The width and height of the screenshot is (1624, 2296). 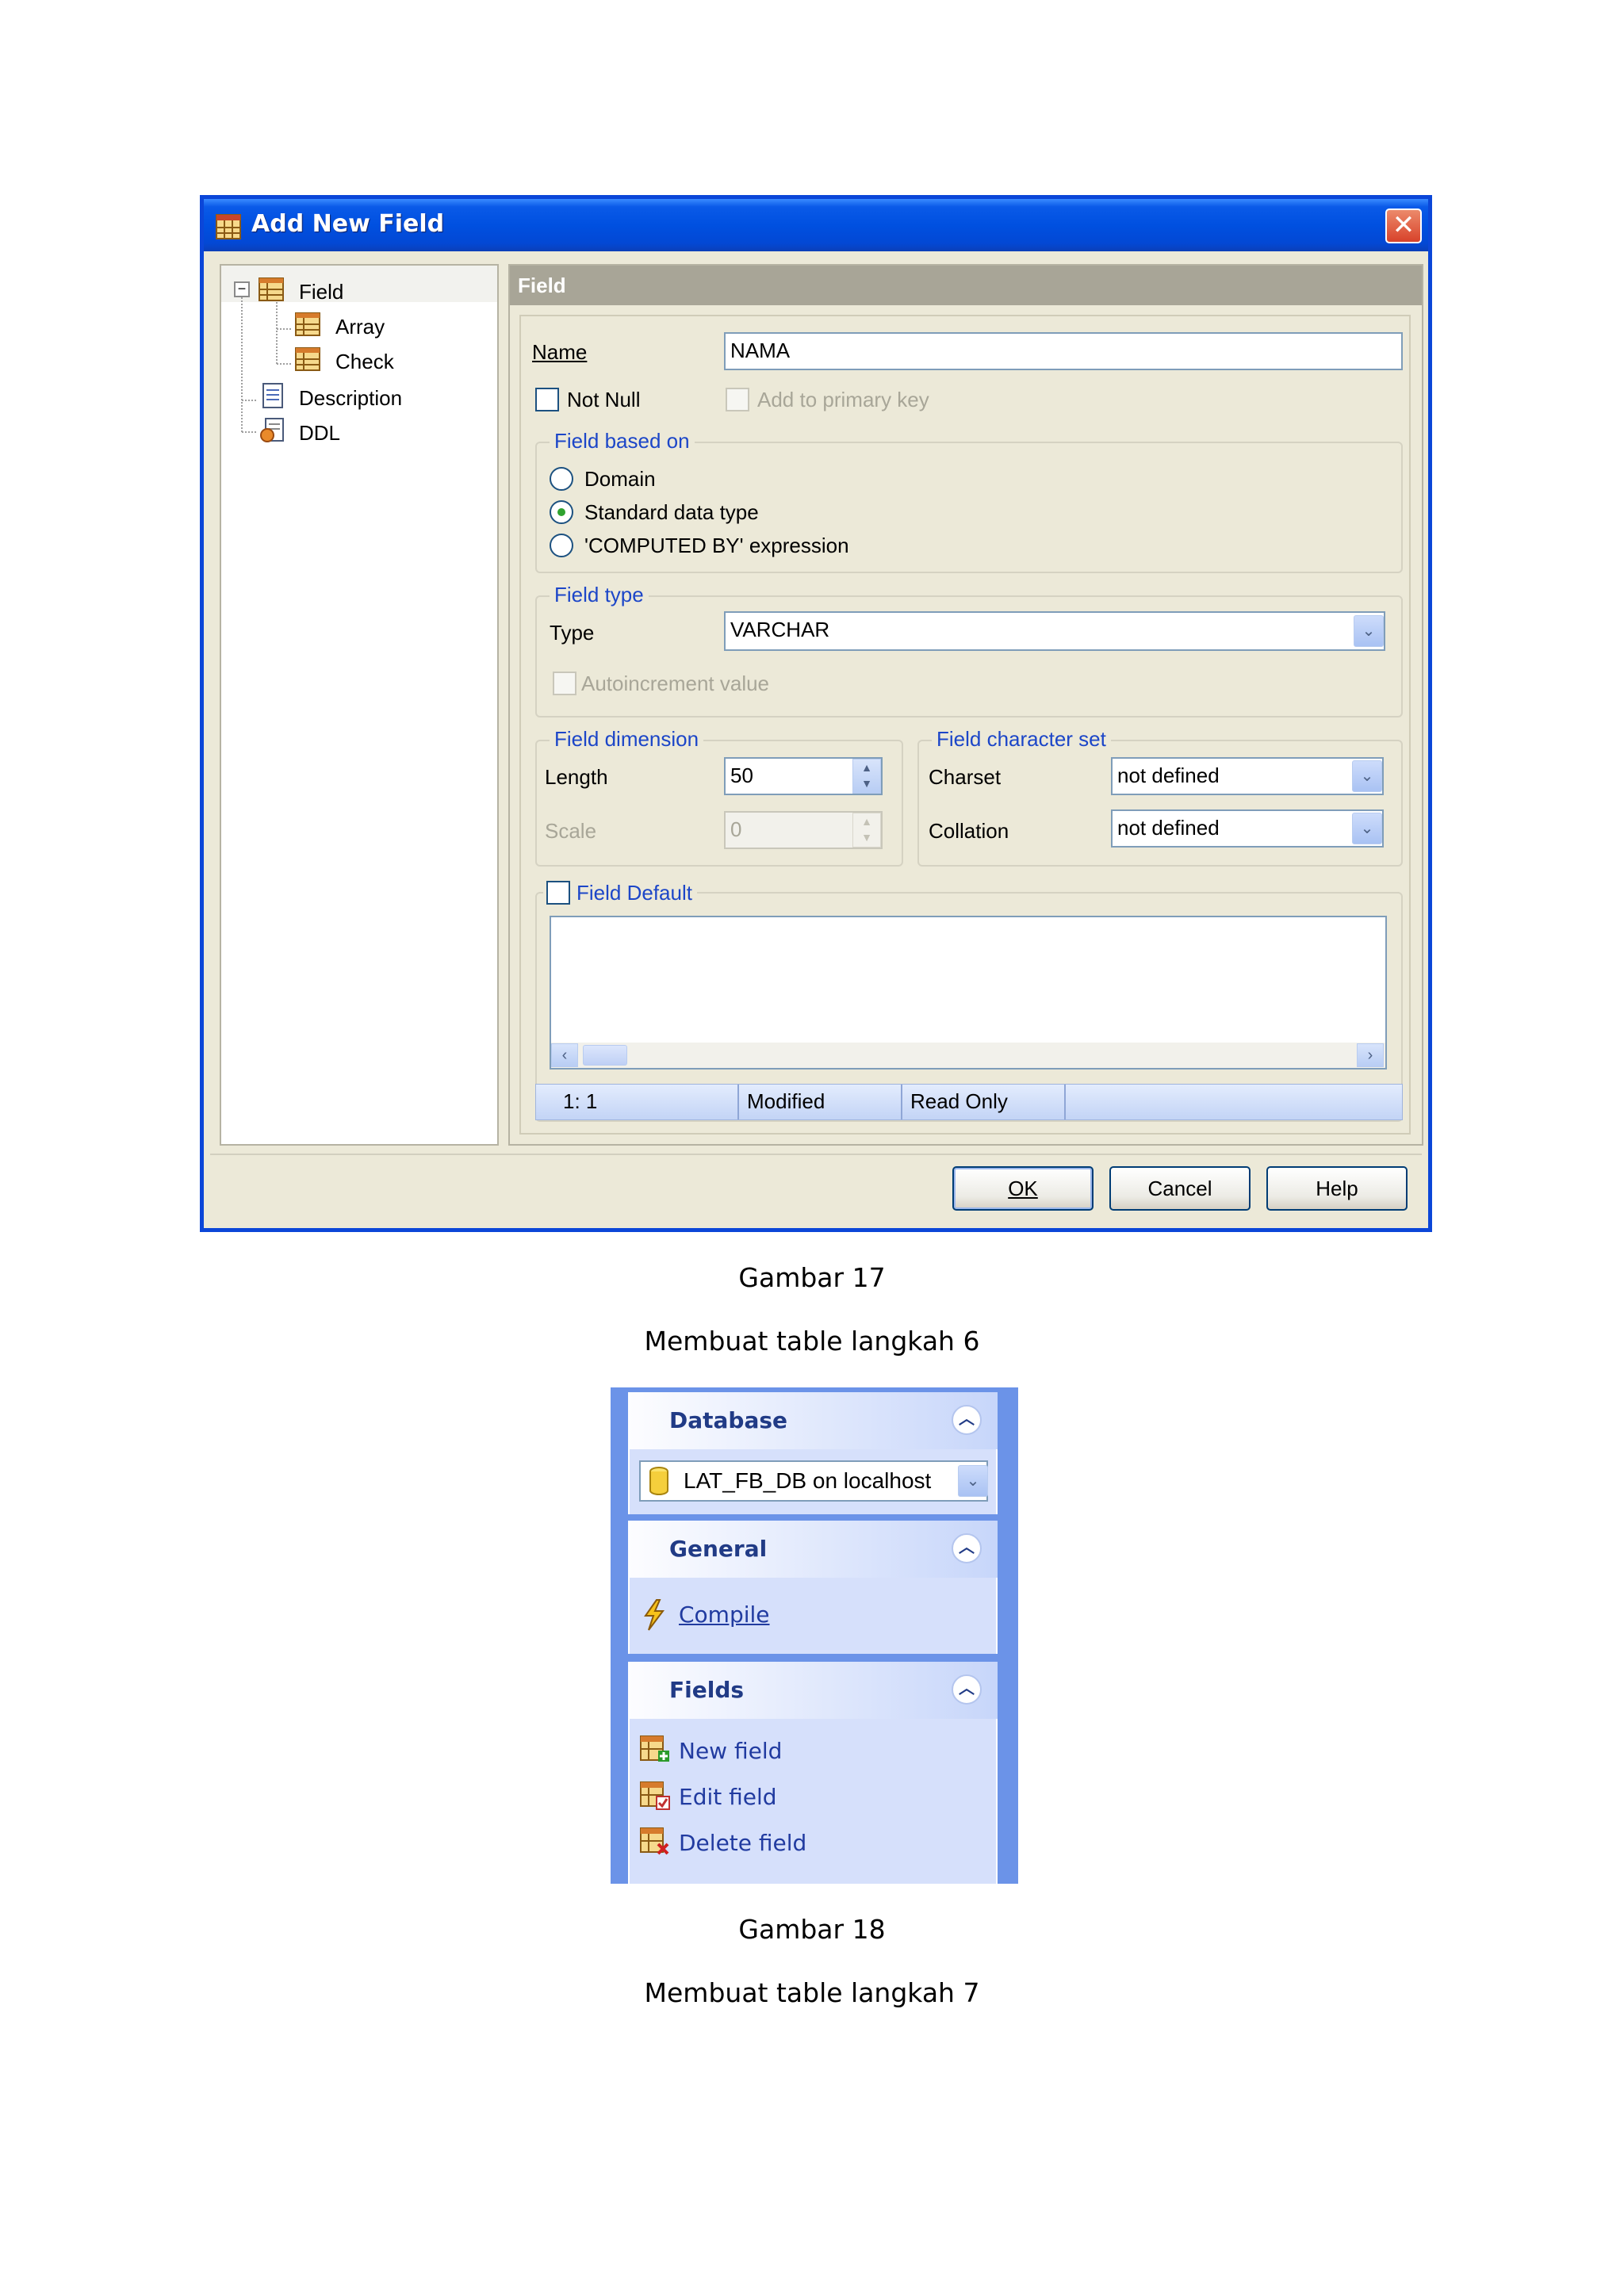 I want to click on horizontal-scrollbar: ‹ ›, so click(x=968, y=1055).